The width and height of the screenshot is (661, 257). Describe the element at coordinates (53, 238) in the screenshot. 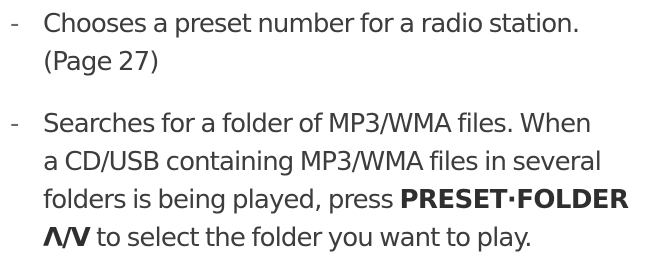

I see `arrow-up-icon: Λ` at that location.